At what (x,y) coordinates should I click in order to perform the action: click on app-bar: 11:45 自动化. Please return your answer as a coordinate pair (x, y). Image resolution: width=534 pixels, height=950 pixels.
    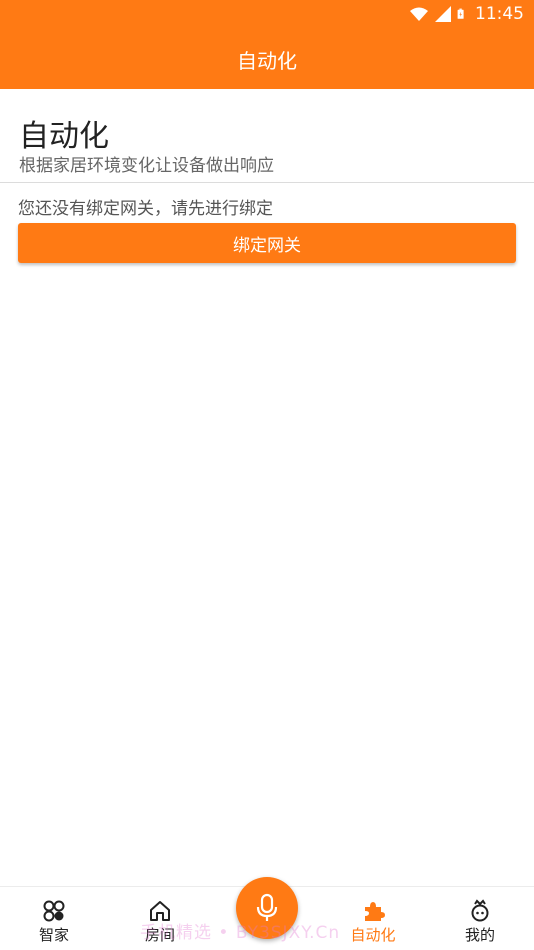
    Looking at the image, I should click on (267, 44).